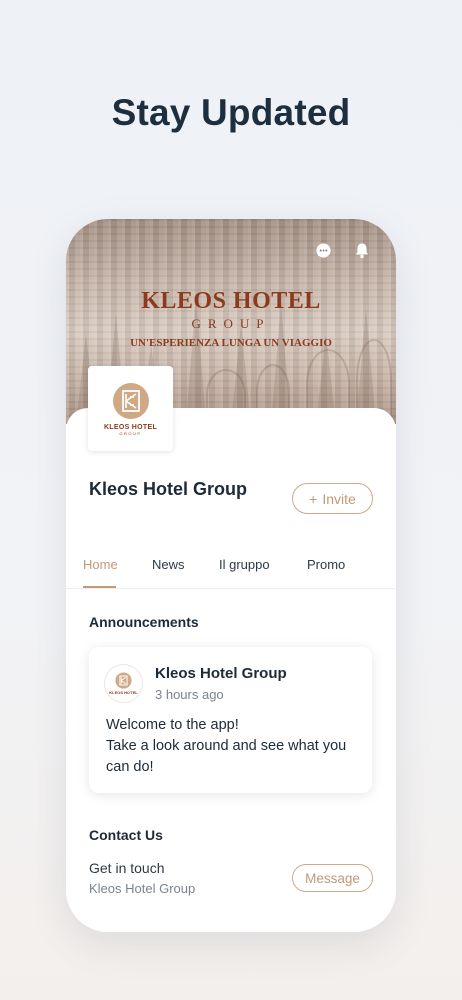 The height and width of the screenshot is (1000, 462). Describe the element at coordinates (362, 250) in the screenshot. I see `bell-icon` at that location.